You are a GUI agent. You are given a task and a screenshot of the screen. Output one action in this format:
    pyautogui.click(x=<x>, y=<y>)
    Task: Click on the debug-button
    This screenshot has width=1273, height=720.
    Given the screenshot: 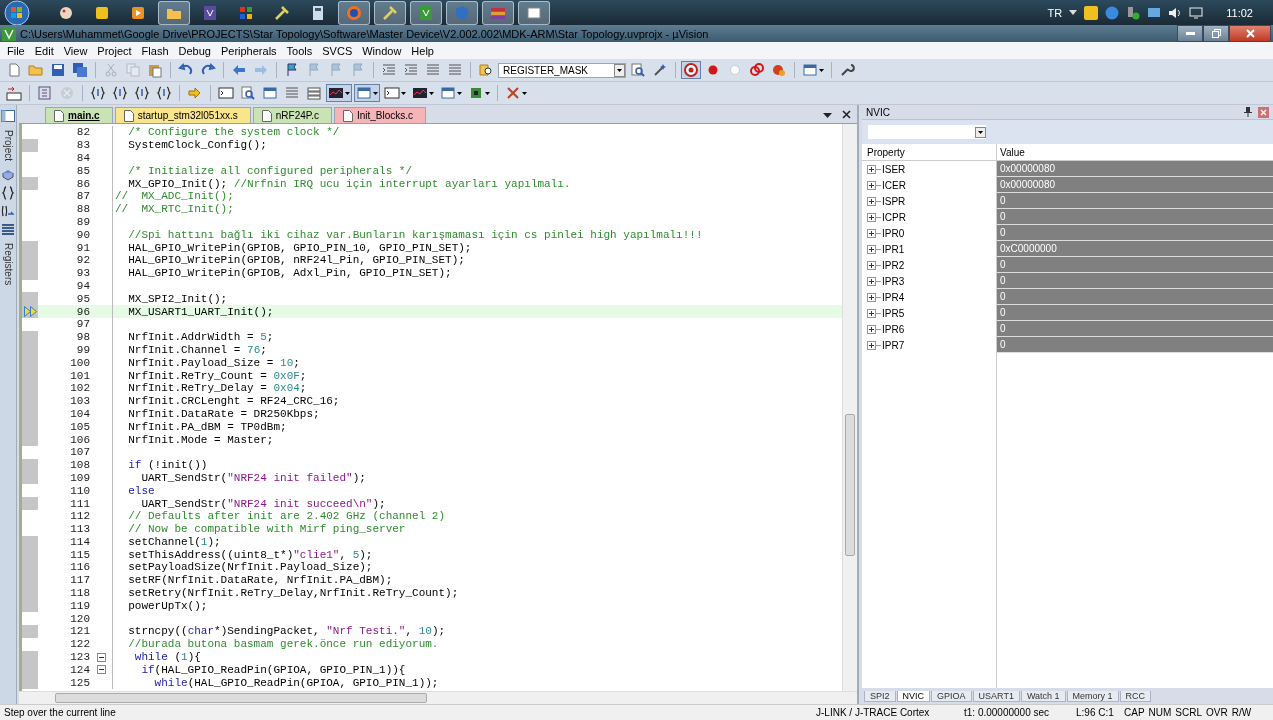 What is the action you would take?
    pyautogui.click(x=691, y=70)
    